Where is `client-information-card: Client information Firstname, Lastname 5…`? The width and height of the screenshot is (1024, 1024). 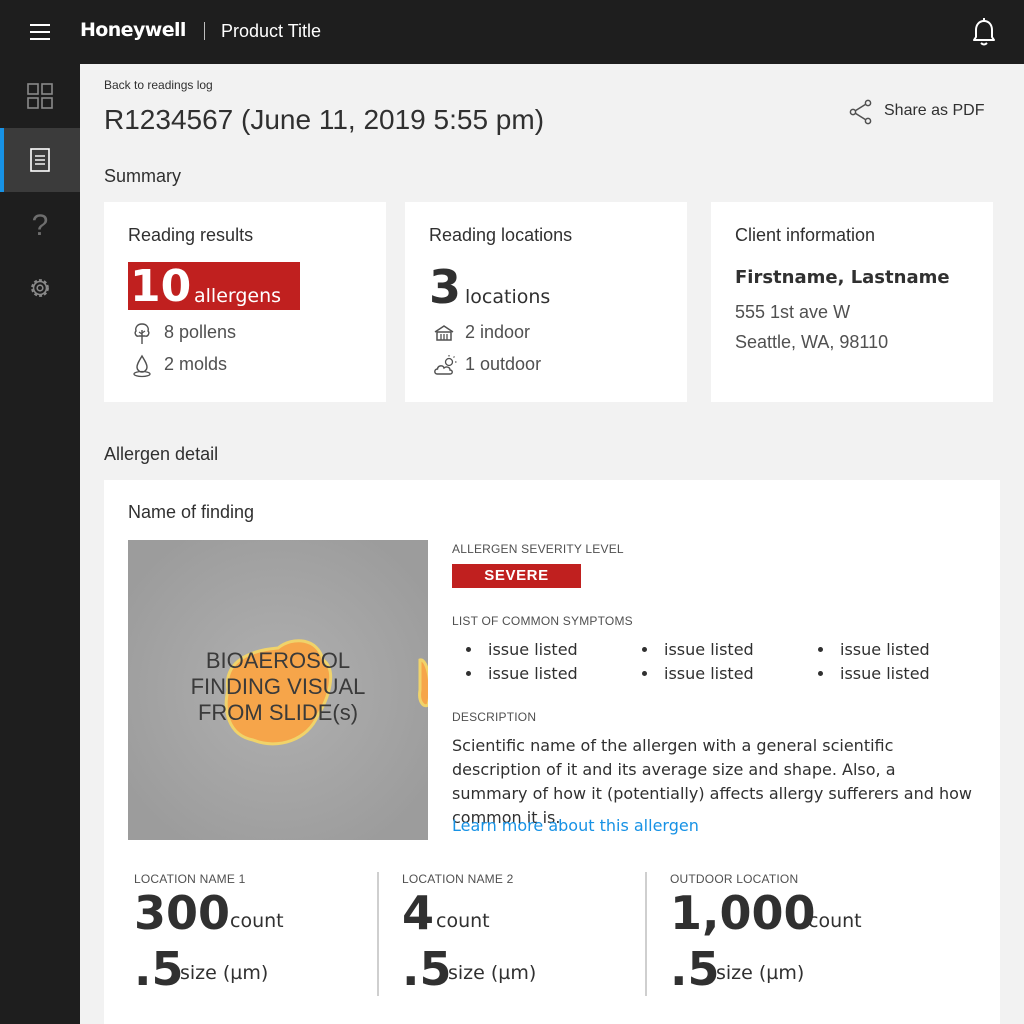
client-information-card: Client information Firstname, Lastname 5… is located at coordinates (852, 302).